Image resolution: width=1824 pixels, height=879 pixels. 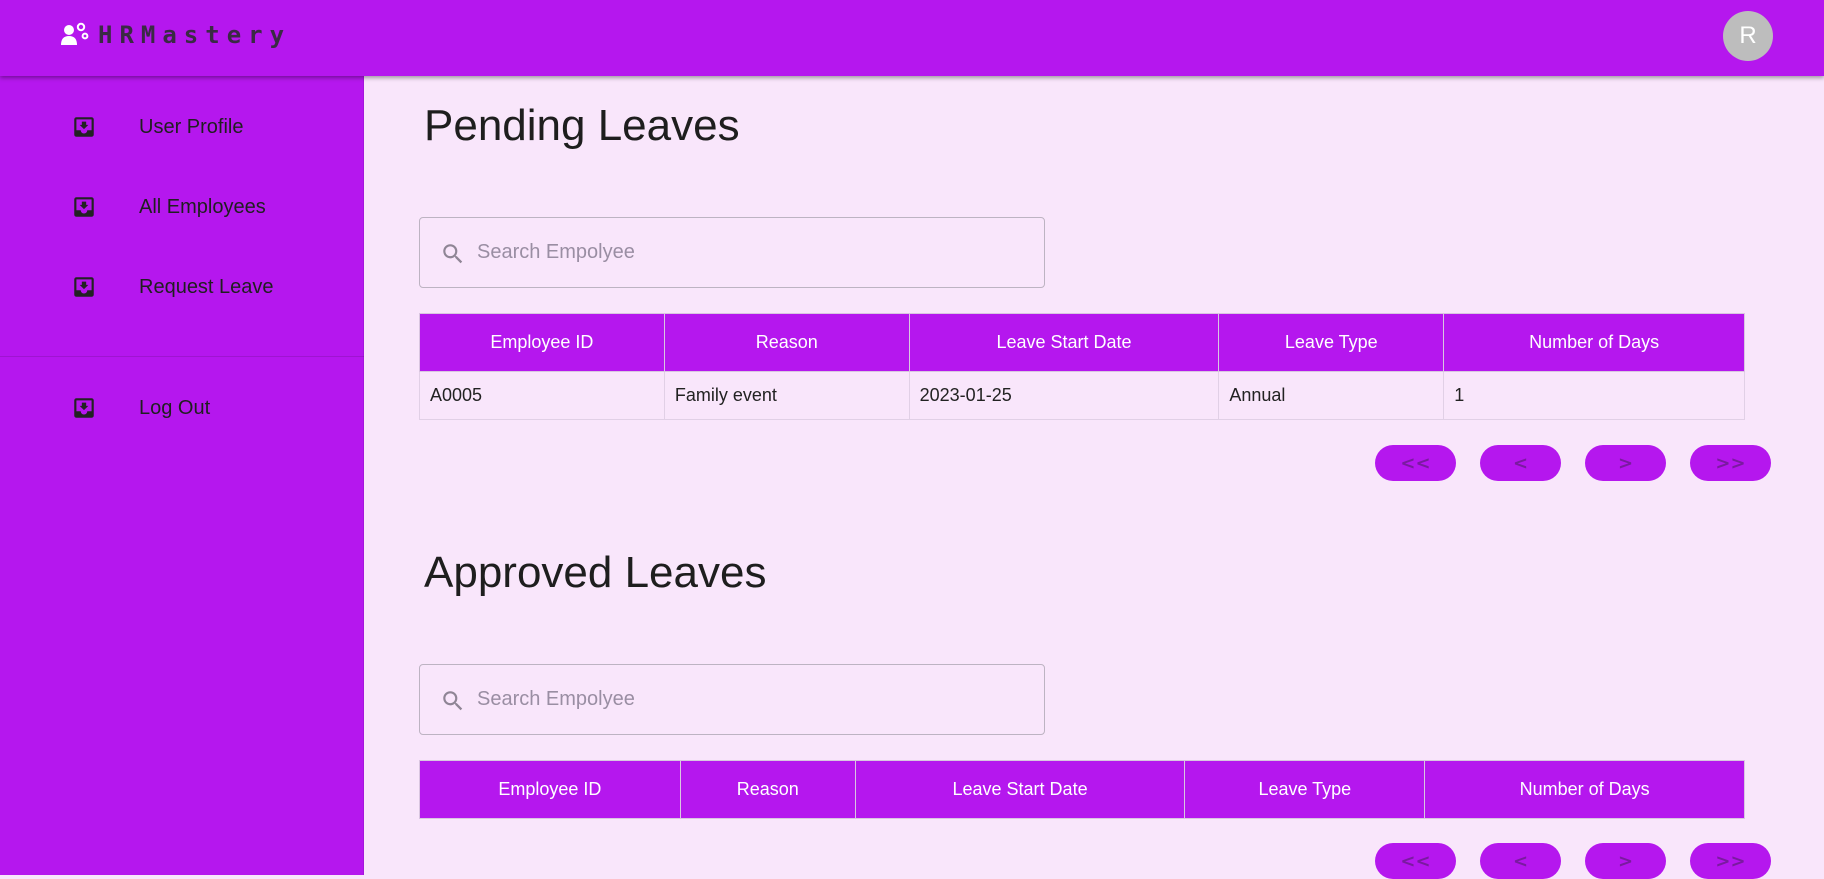 What do you see at coordinates (191, 126) in the screenshot?
I see `sidebar-item-label: User Profile` at bounding box center [191, 126].